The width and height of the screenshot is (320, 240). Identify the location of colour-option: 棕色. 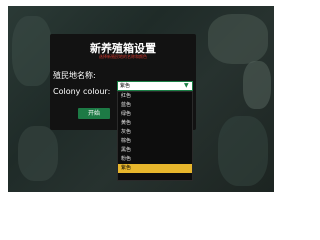
(155, 141).